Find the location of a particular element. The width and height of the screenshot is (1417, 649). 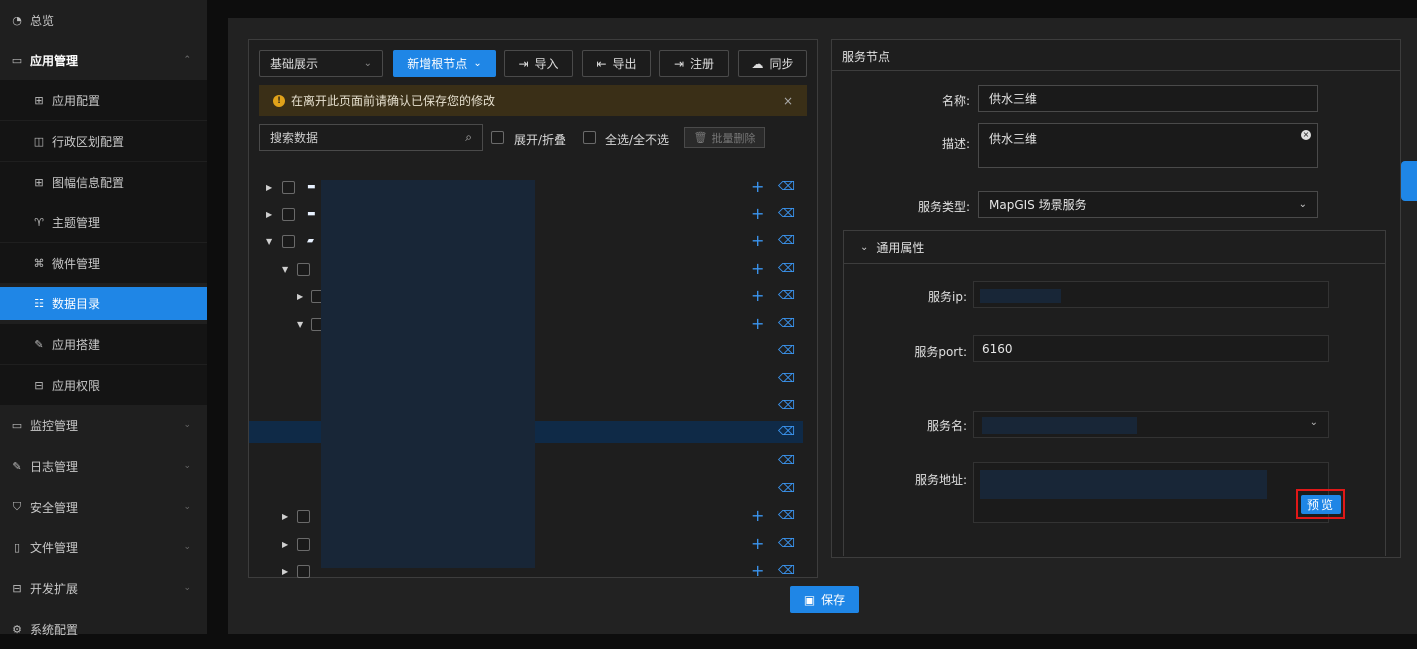

service-ip-label: 服务ip: is located at coordinates (947, 297).